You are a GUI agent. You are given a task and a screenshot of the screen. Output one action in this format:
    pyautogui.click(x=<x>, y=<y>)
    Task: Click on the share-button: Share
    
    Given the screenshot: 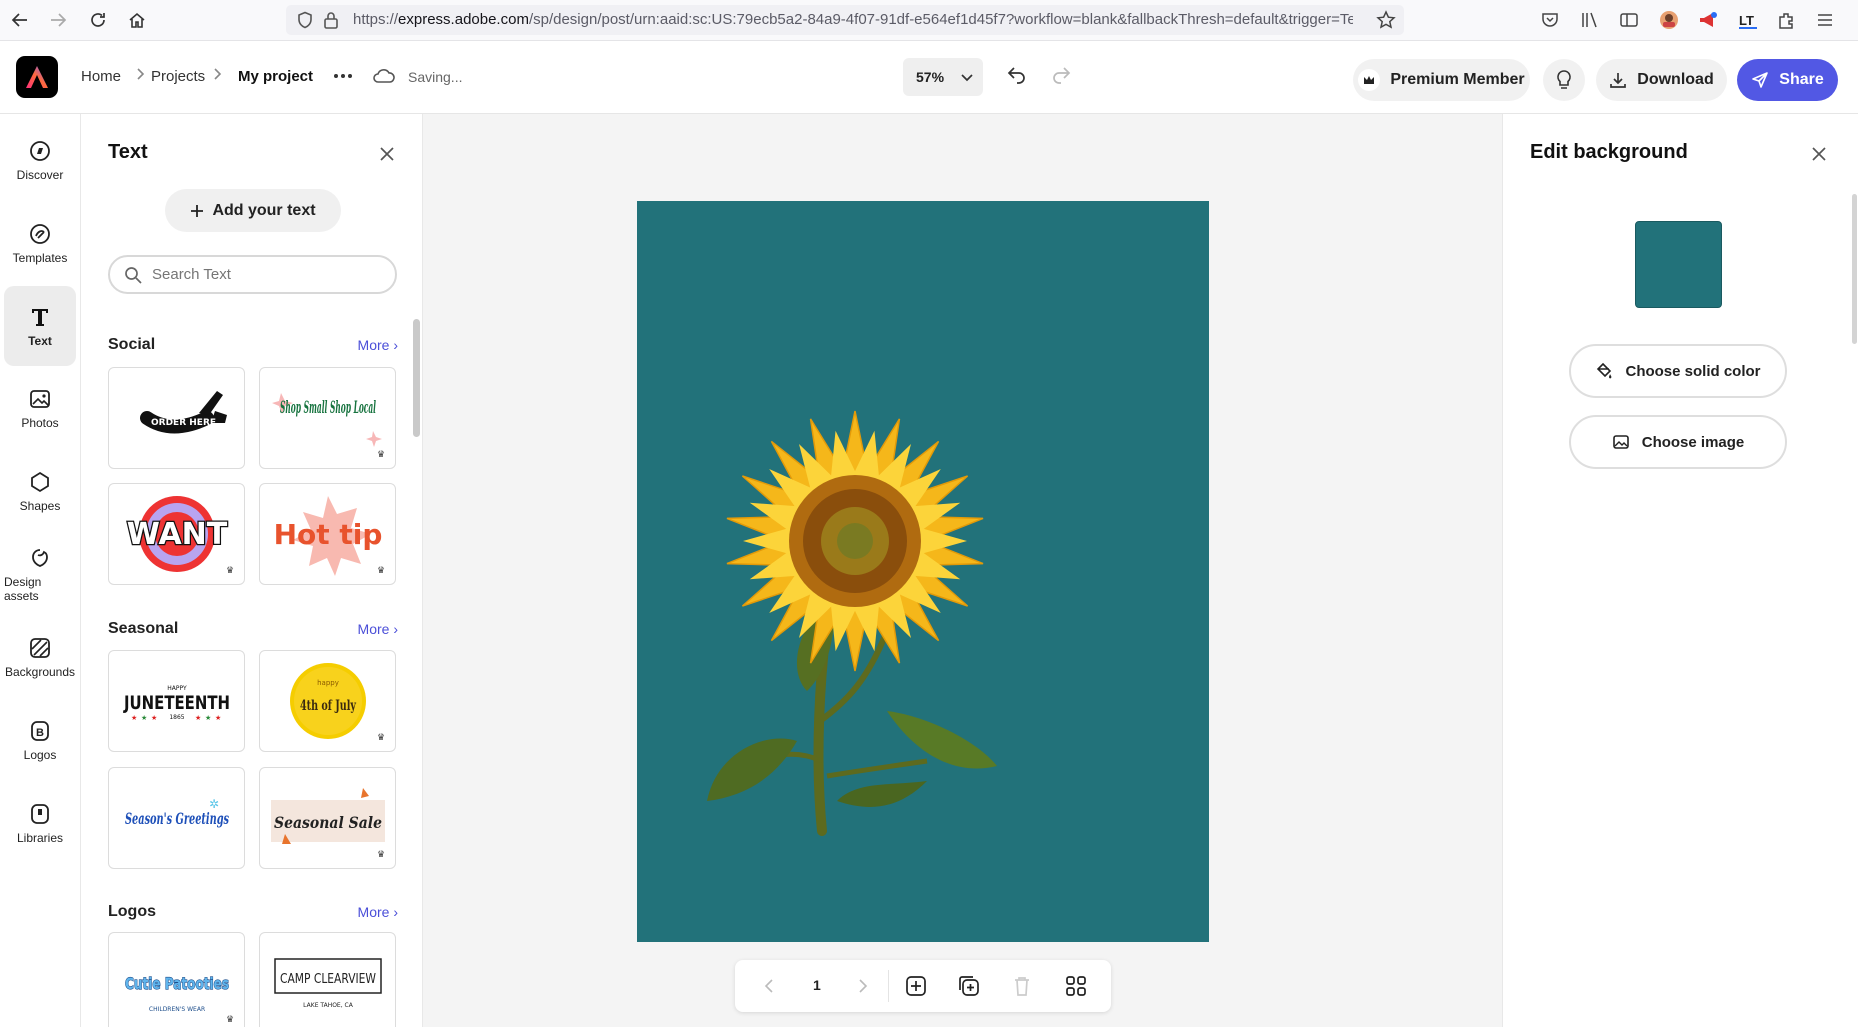 What is the action you would take?
    pyautogui.click(x=1787, y=80)
    